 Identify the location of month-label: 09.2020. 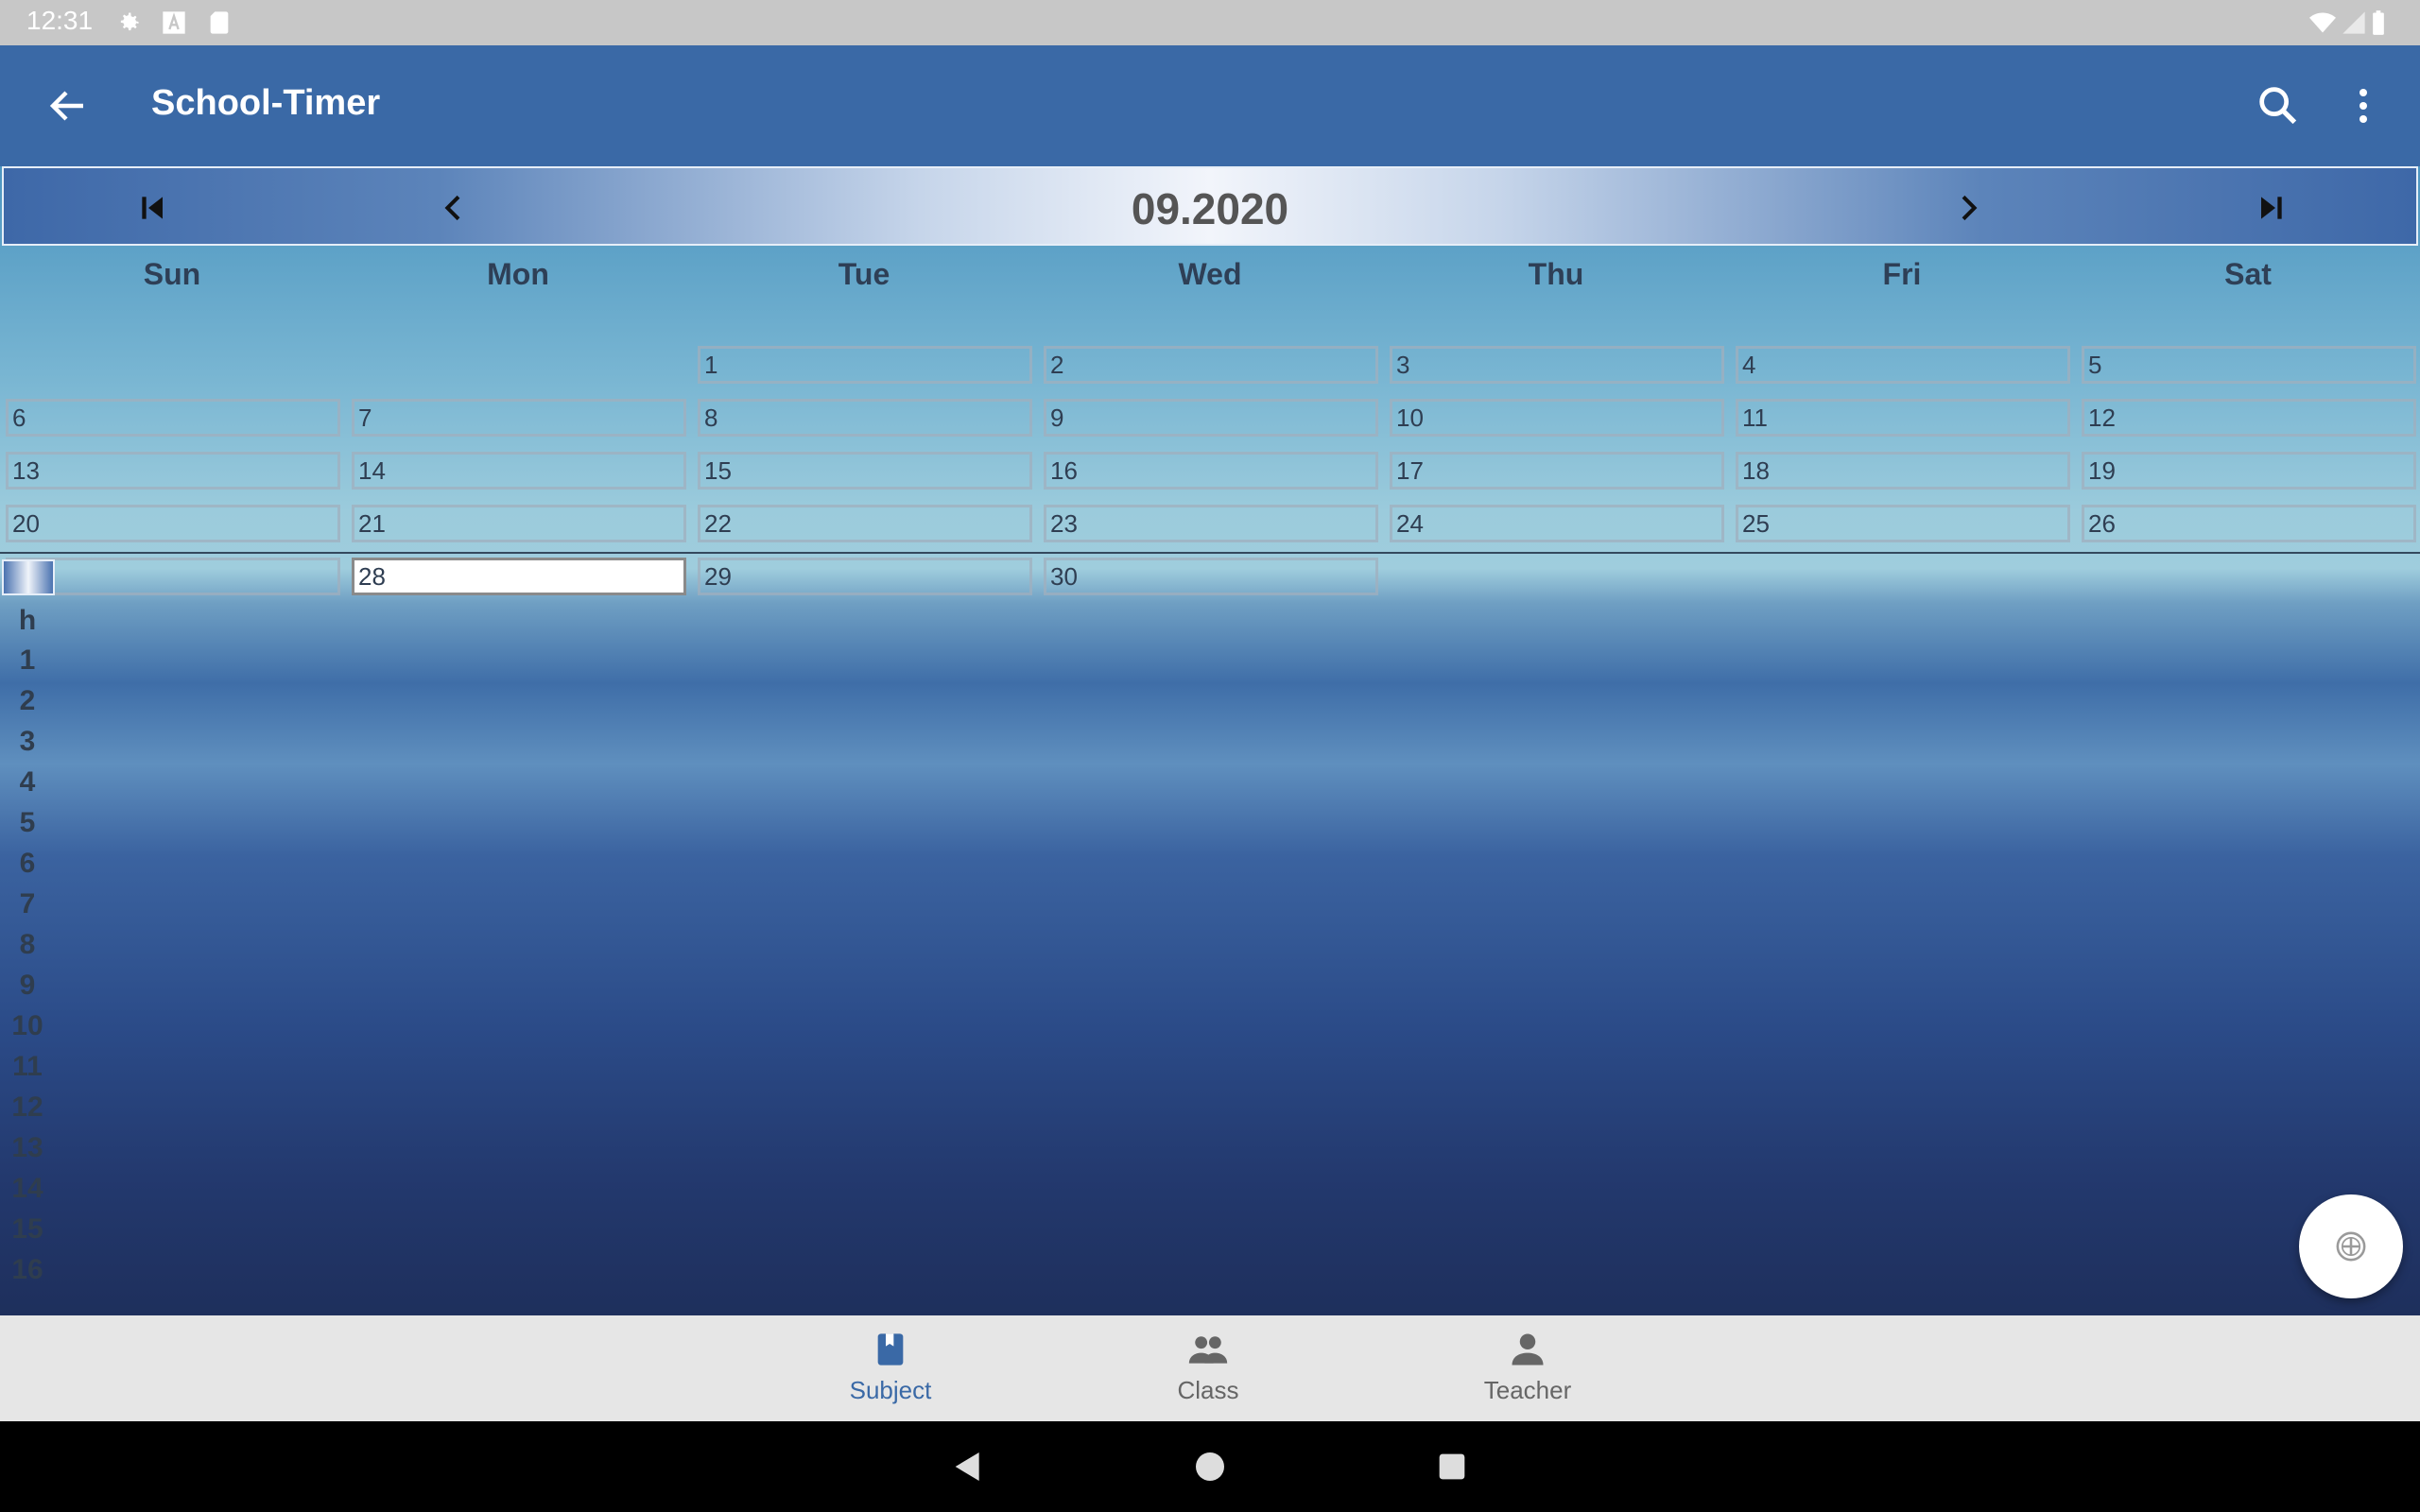
(1210, 208).